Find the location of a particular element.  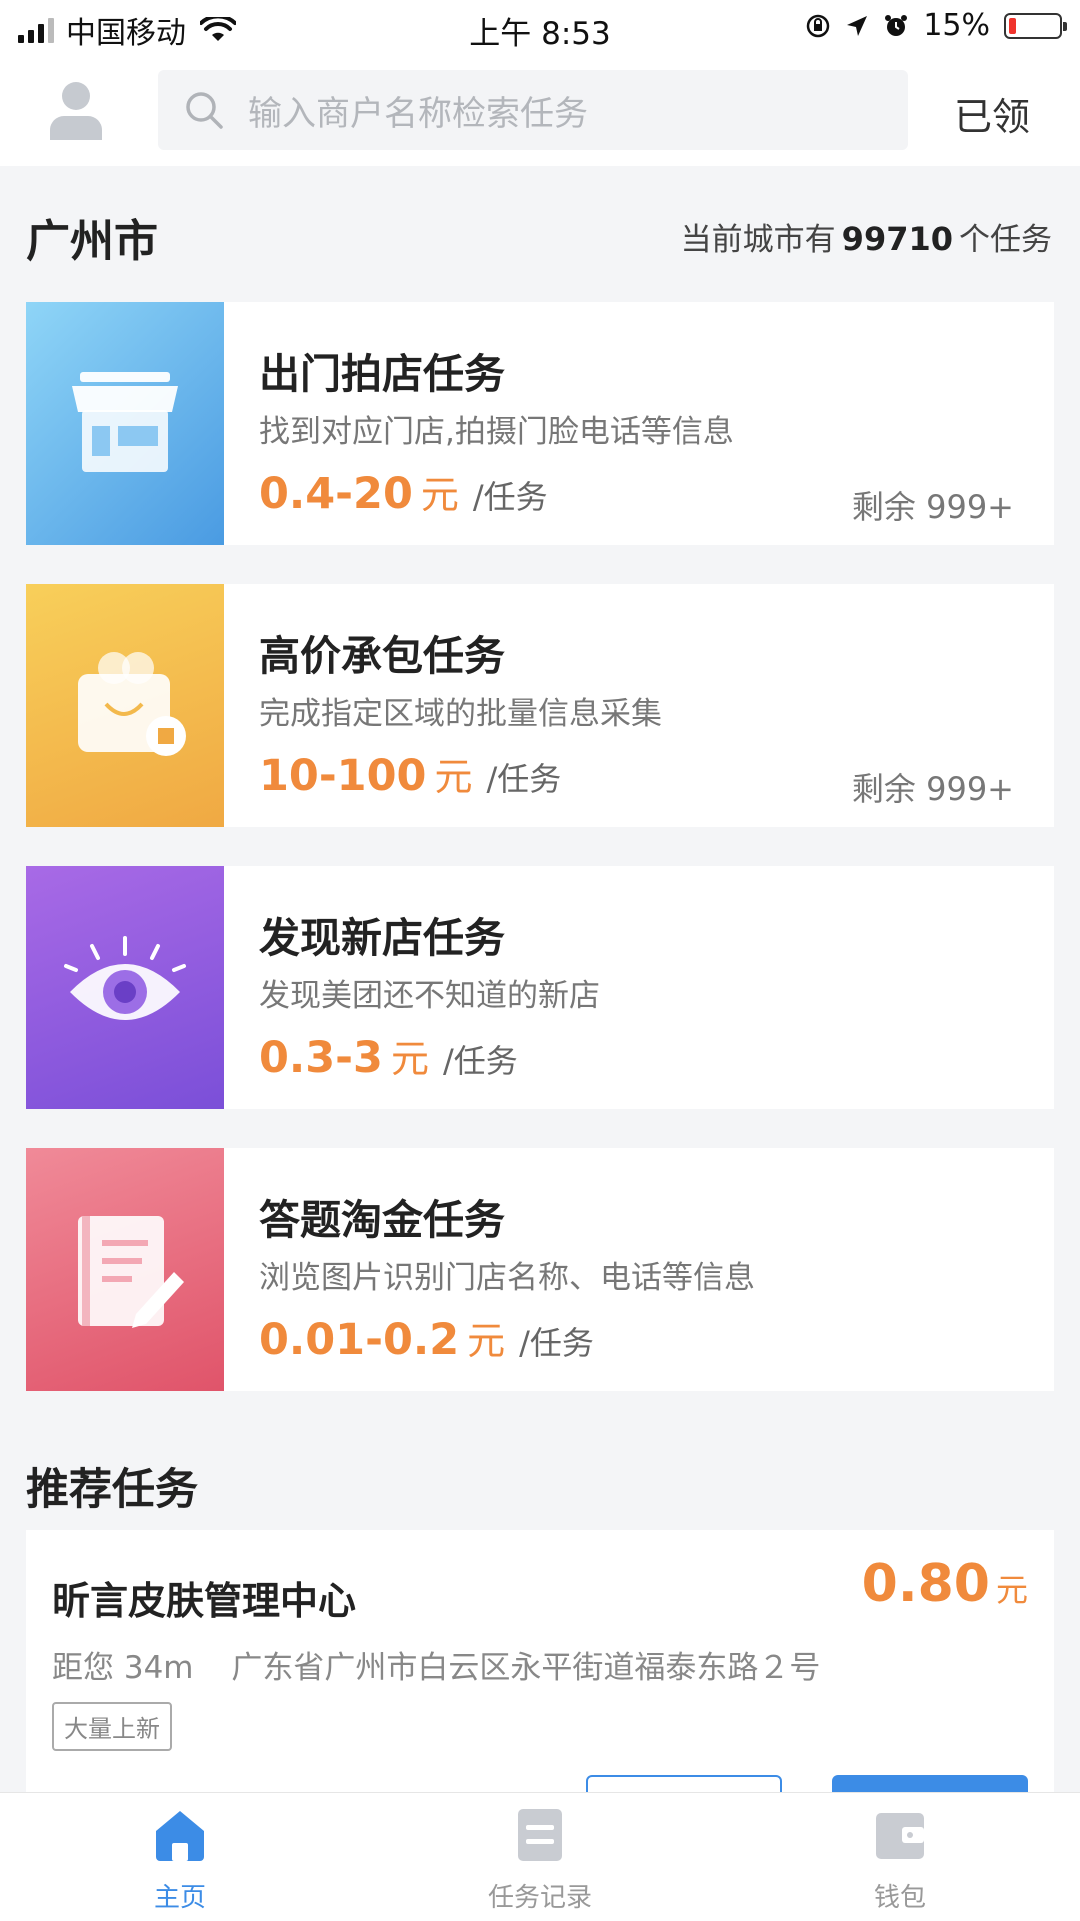

store-icon is located at coordinates (125, 422).